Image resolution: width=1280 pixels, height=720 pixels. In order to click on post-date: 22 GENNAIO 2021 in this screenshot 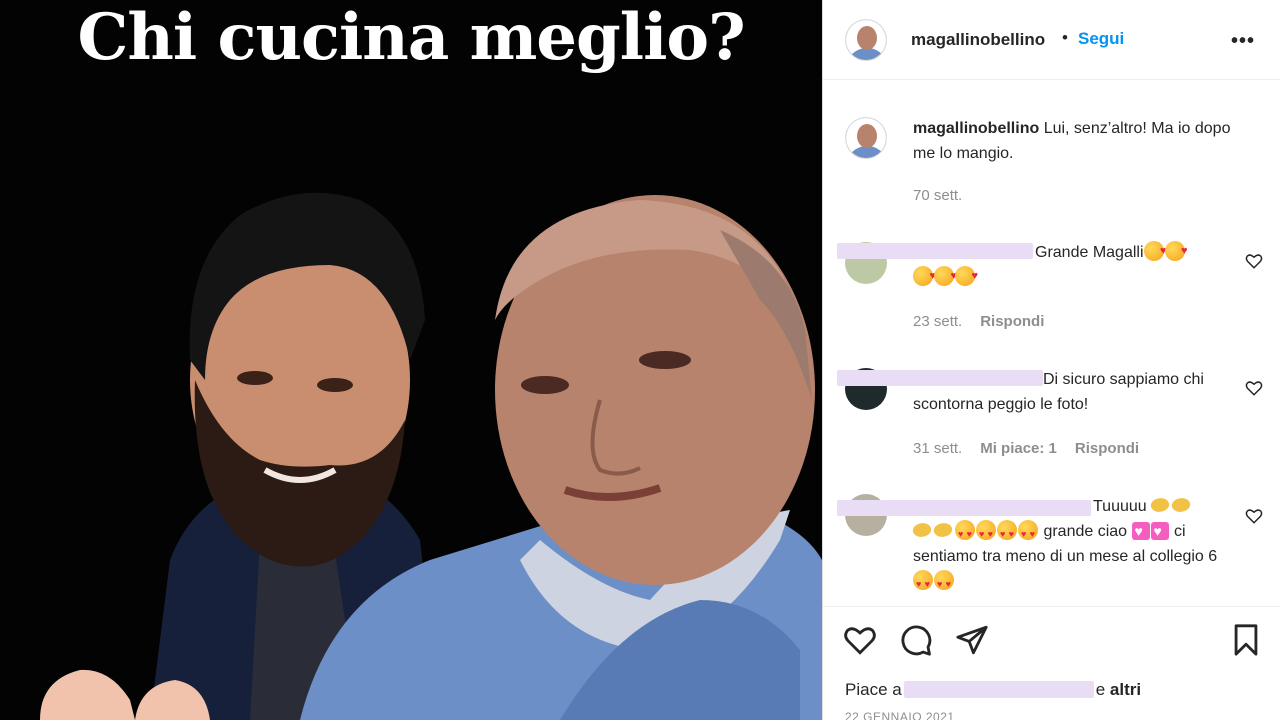, I will do `click(900, 715)`.